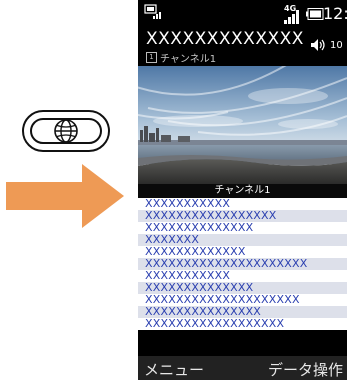 This screenshot has width=347, height=380. What do you see at coordinates (318, 45) in the screenshot?
I see `speaker-icon` at bounding box center [318, 45].